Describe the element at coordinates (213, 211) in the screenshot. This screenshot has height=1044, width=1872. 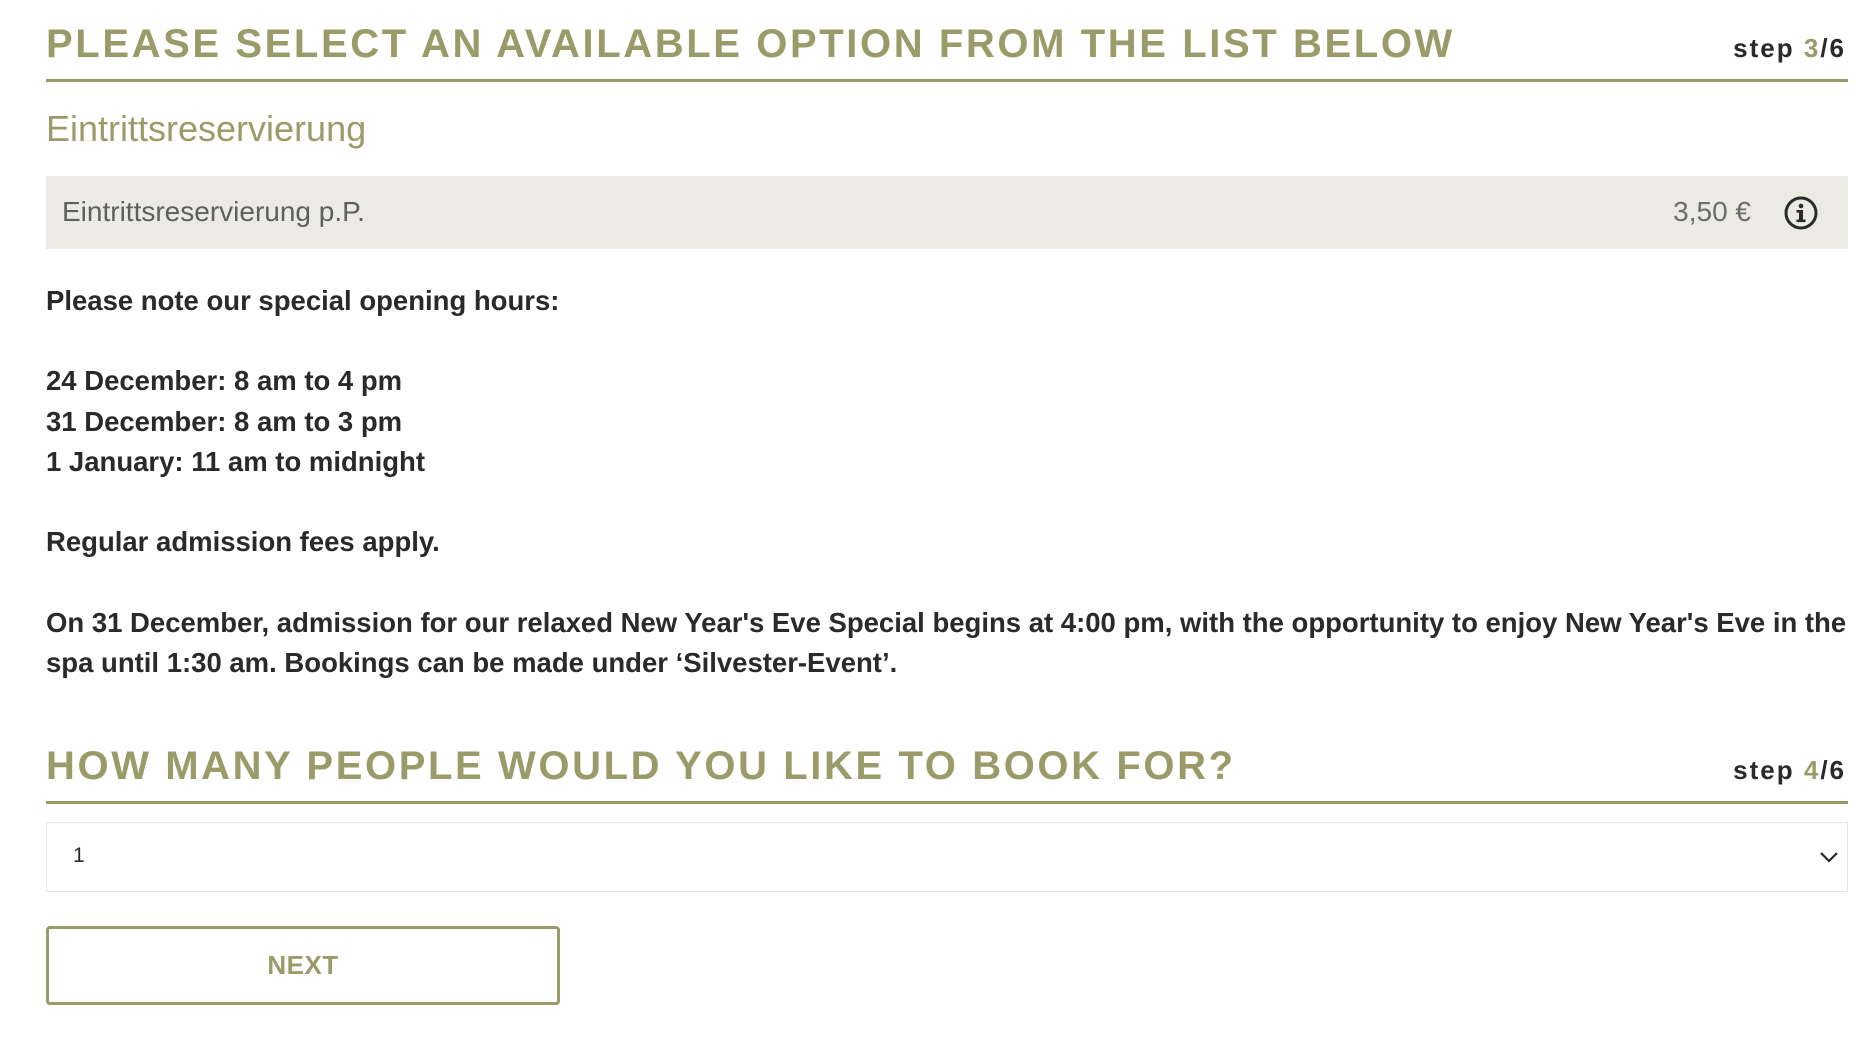
I see `option-name: Eintrittsreservierung p.P.` at that location.